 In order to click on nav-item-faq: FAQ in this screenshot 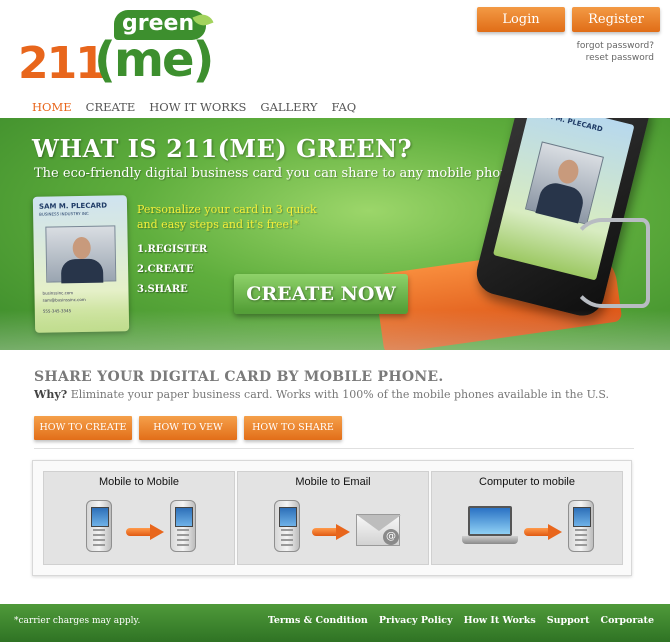, I will do `click(343, 107)`.